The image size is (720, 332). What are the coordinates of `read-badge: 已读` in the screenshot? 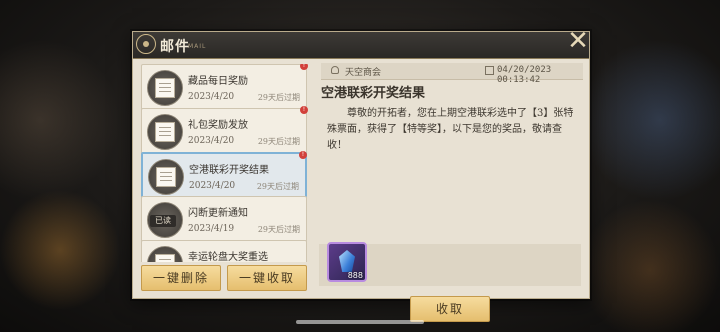 It's located at (163, 221).